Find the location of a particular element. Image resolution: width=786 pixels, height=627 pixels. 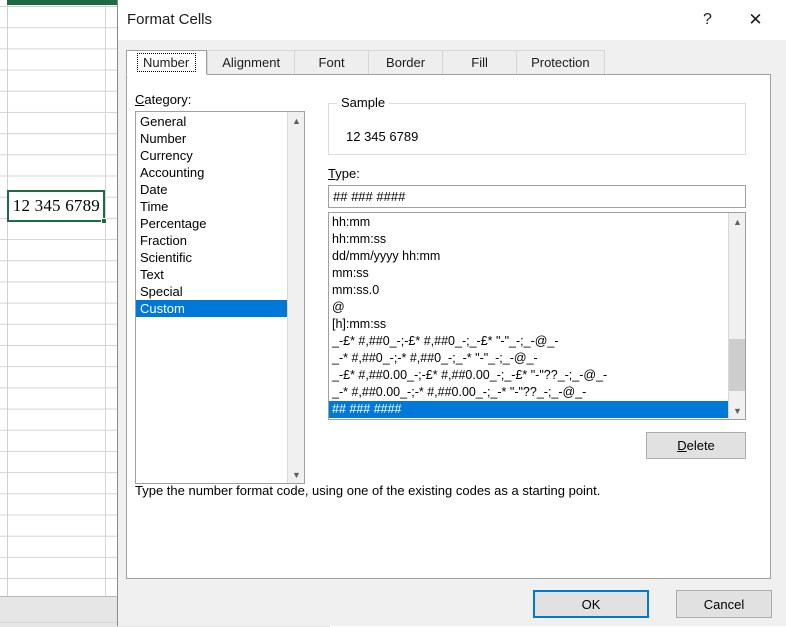

type-label-rest: ype: is located at coordinates (347, 173).